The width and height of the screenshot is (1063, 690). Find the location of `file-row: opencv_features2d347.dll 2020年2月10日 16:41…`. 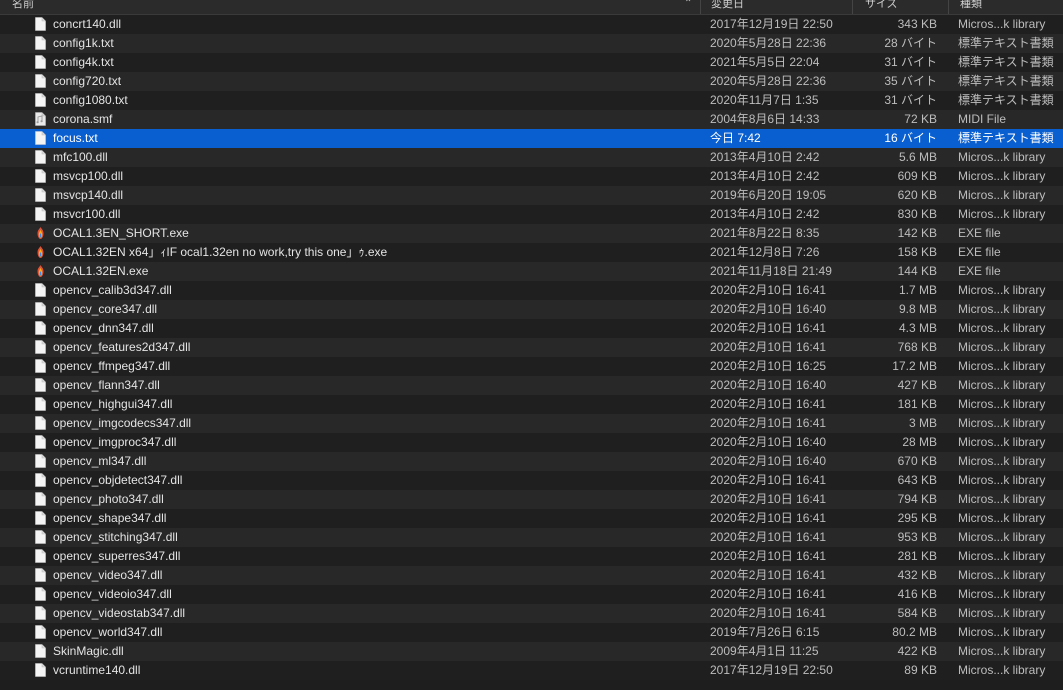

file-row: opencv_features2d347.dll 2020年2月10日 16:41… is located at coordinates (531, 347).